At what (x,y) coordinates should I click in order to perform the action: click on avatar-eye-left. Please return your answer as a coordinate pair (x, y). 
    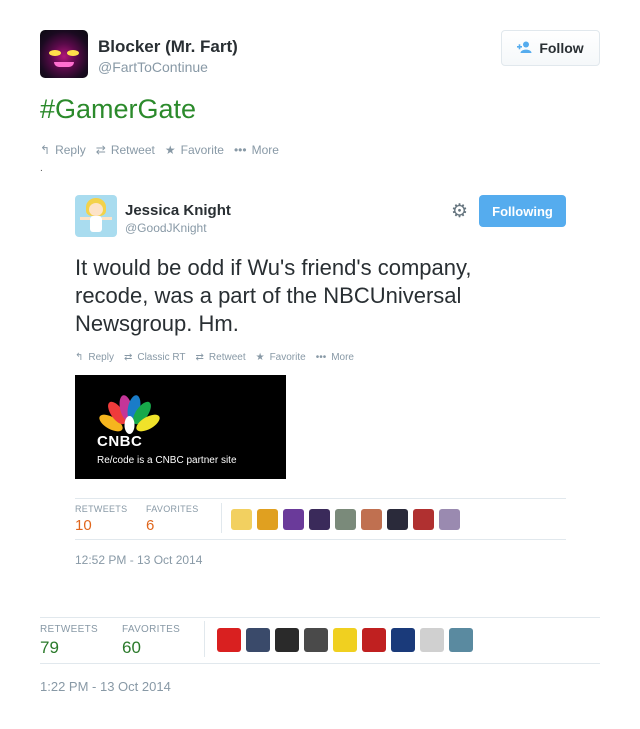
    Looking at the image, I should click on (55, 53).